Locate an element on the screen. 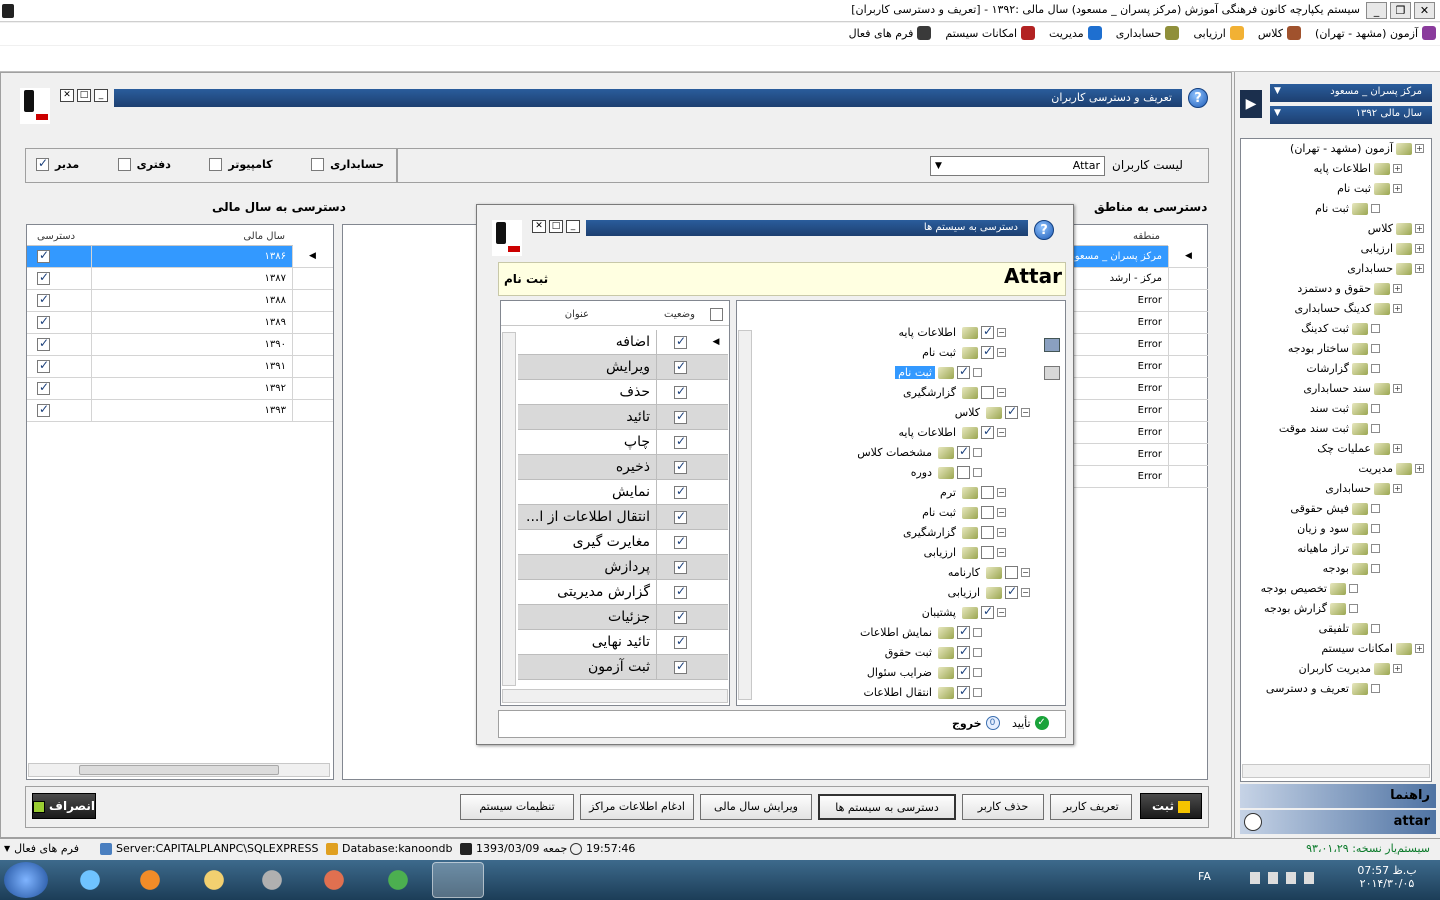 This screenshot has height=900, width=1440. print-icon is located at coordinates (1052, 345).